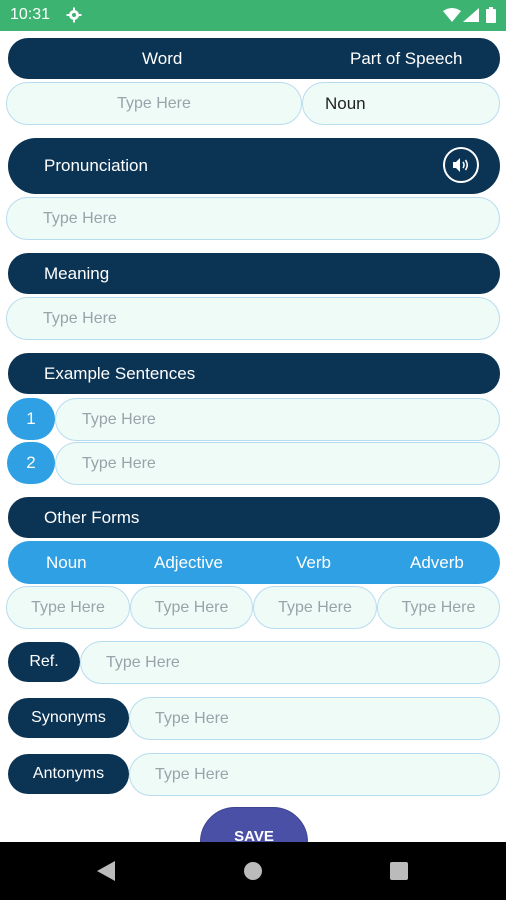  What do you see at coordinates (277, 463) in the screenshot?
I see `example-input-2: Type Here` at bounding box center [277, 463].